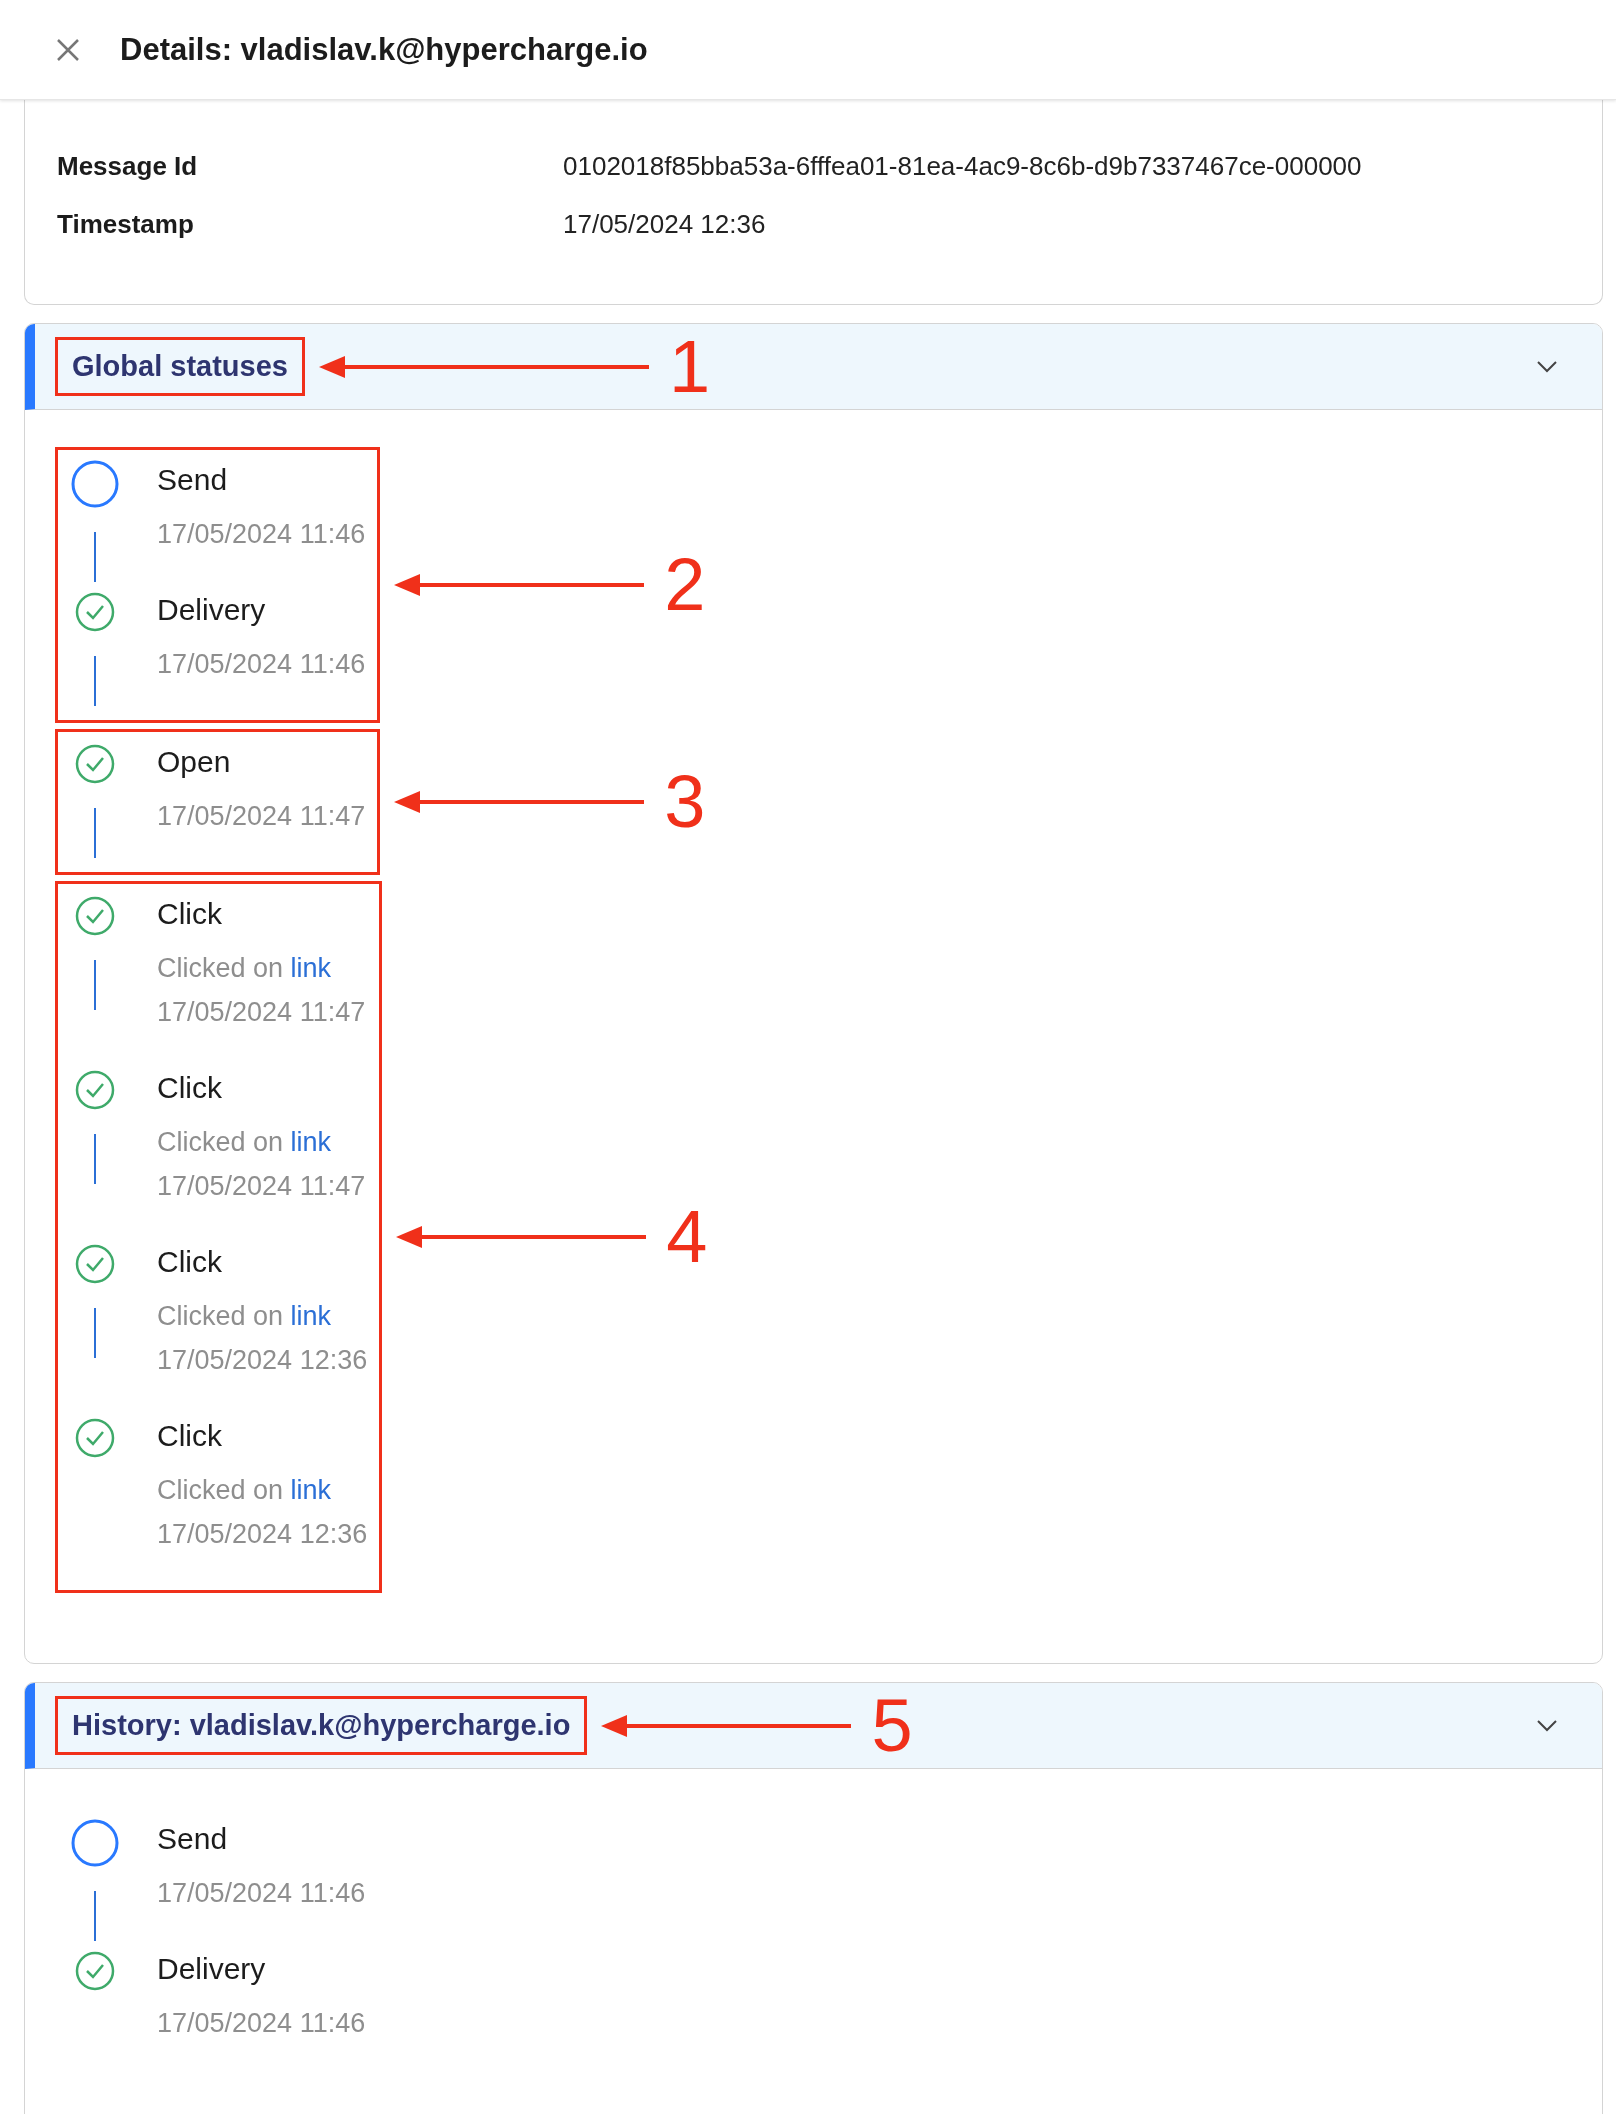 This screenshot has height=2114, width=1616. I want to click on panel-title: History: vladislav.k@hypercharge.io, so click(321, 1725).